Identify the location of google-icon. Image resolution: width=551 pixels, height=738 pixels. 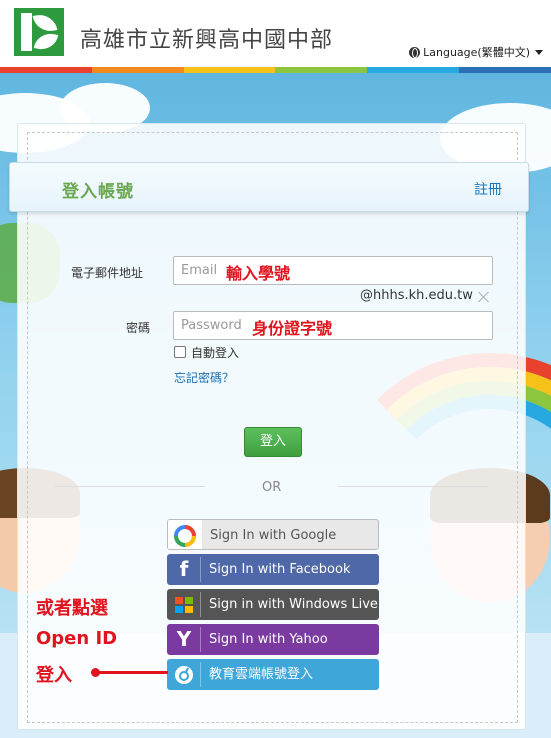
(185, 534).